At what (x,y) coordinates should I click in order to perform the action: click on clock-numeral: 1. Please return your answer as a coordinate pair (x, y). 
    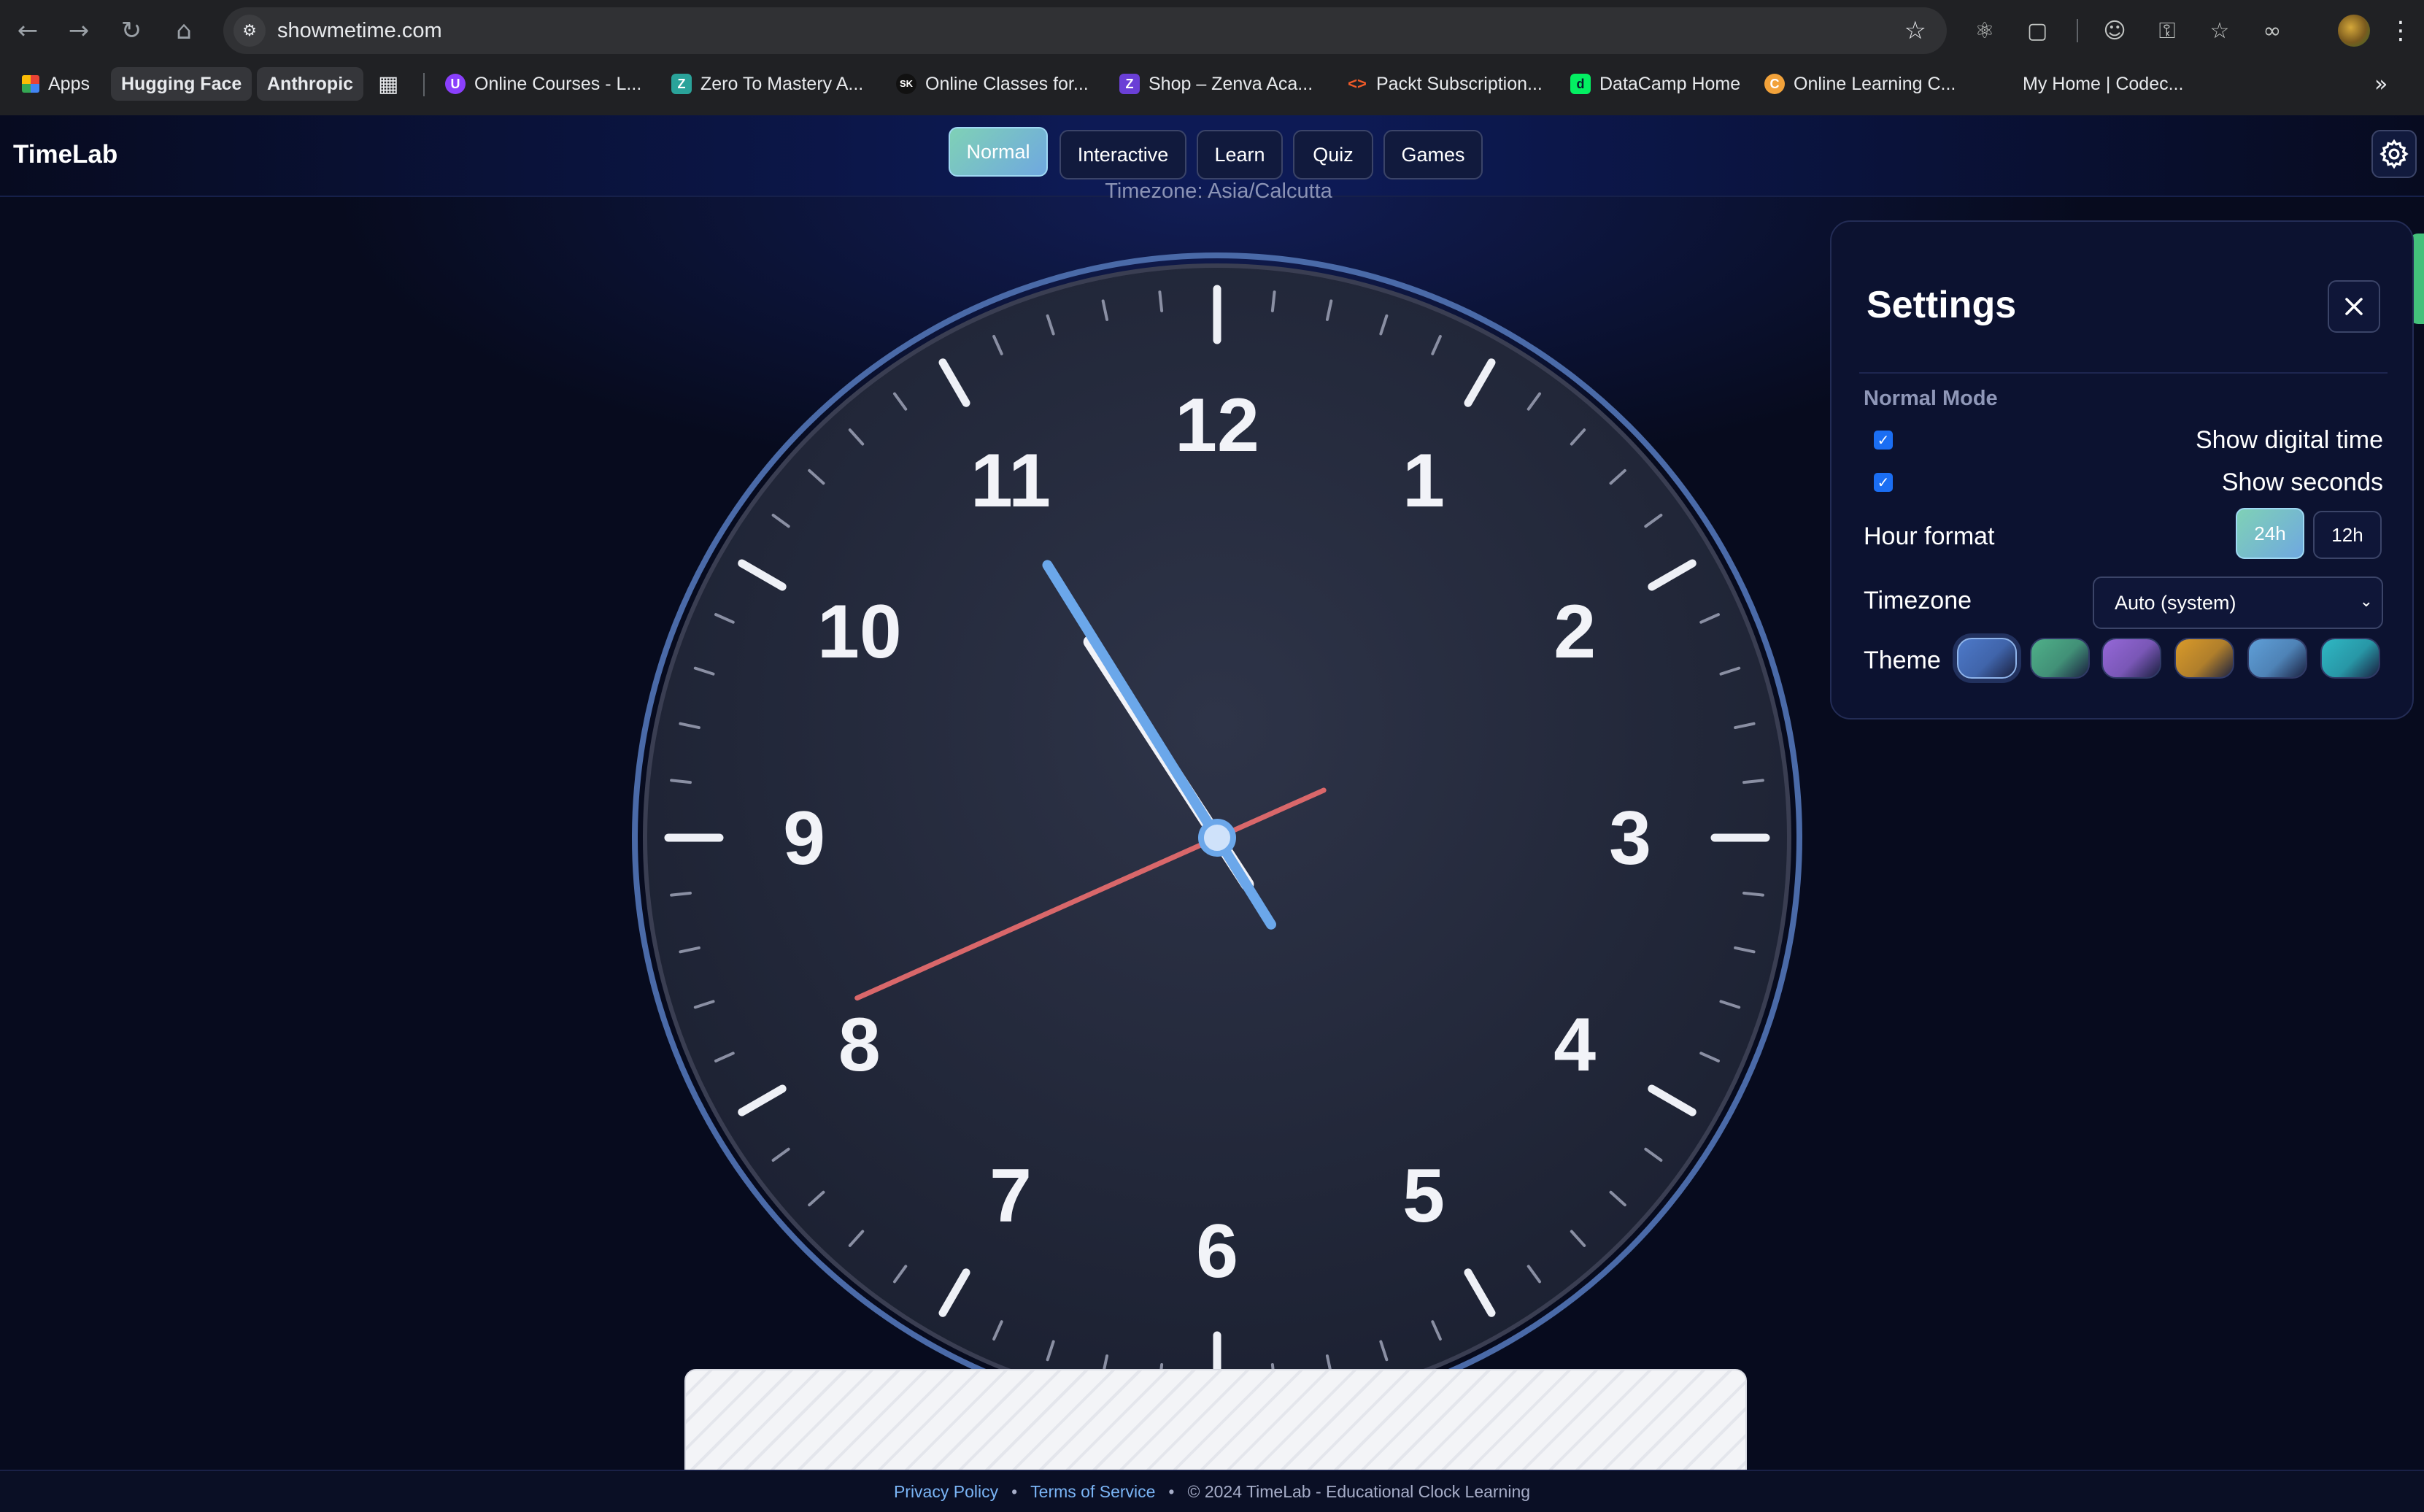
    Looking at the image, I should click on (1423, 481).